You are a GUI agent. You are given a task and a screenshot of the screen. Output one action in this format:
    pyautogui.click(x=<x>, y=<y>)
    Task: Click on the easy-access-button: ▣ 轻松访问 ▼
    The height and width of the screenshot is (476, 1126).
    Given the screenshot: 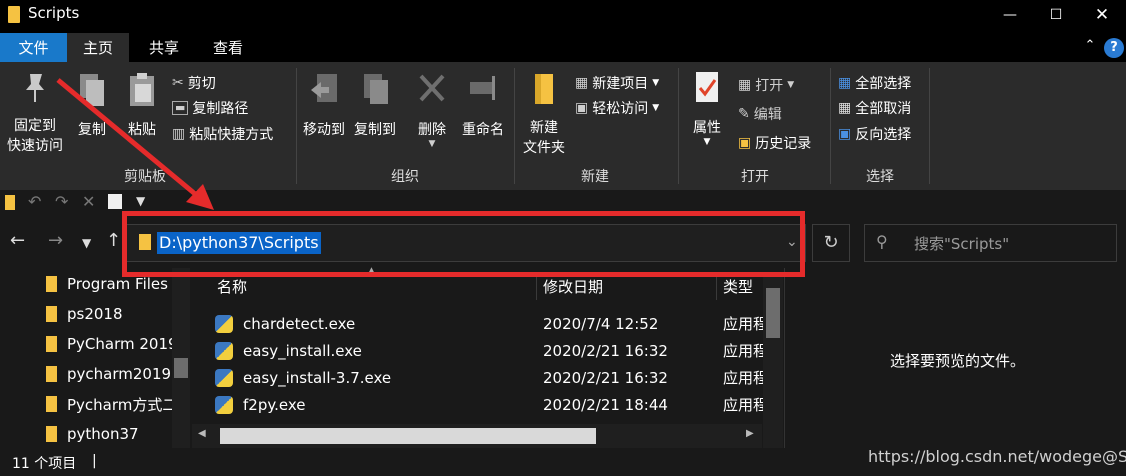 What is the action you would take?
    pyautogui.click(x=617, y=108)
    